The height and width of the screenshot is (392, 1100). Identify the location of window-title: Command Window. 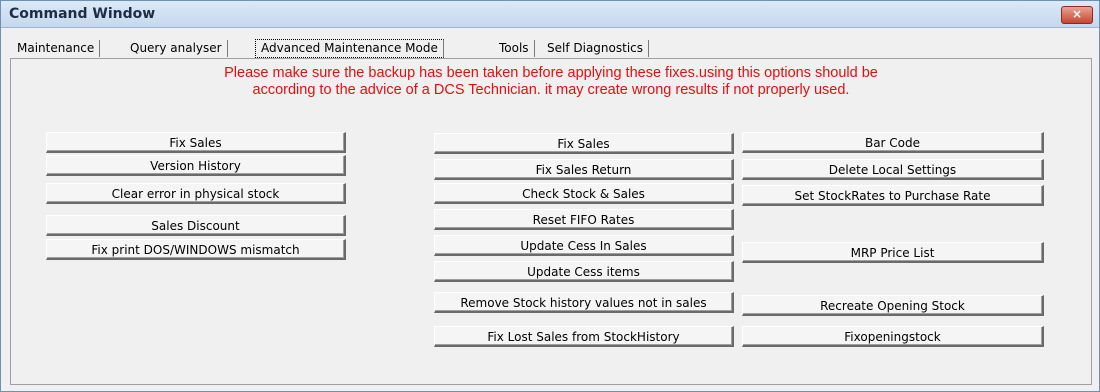
(82, 14).